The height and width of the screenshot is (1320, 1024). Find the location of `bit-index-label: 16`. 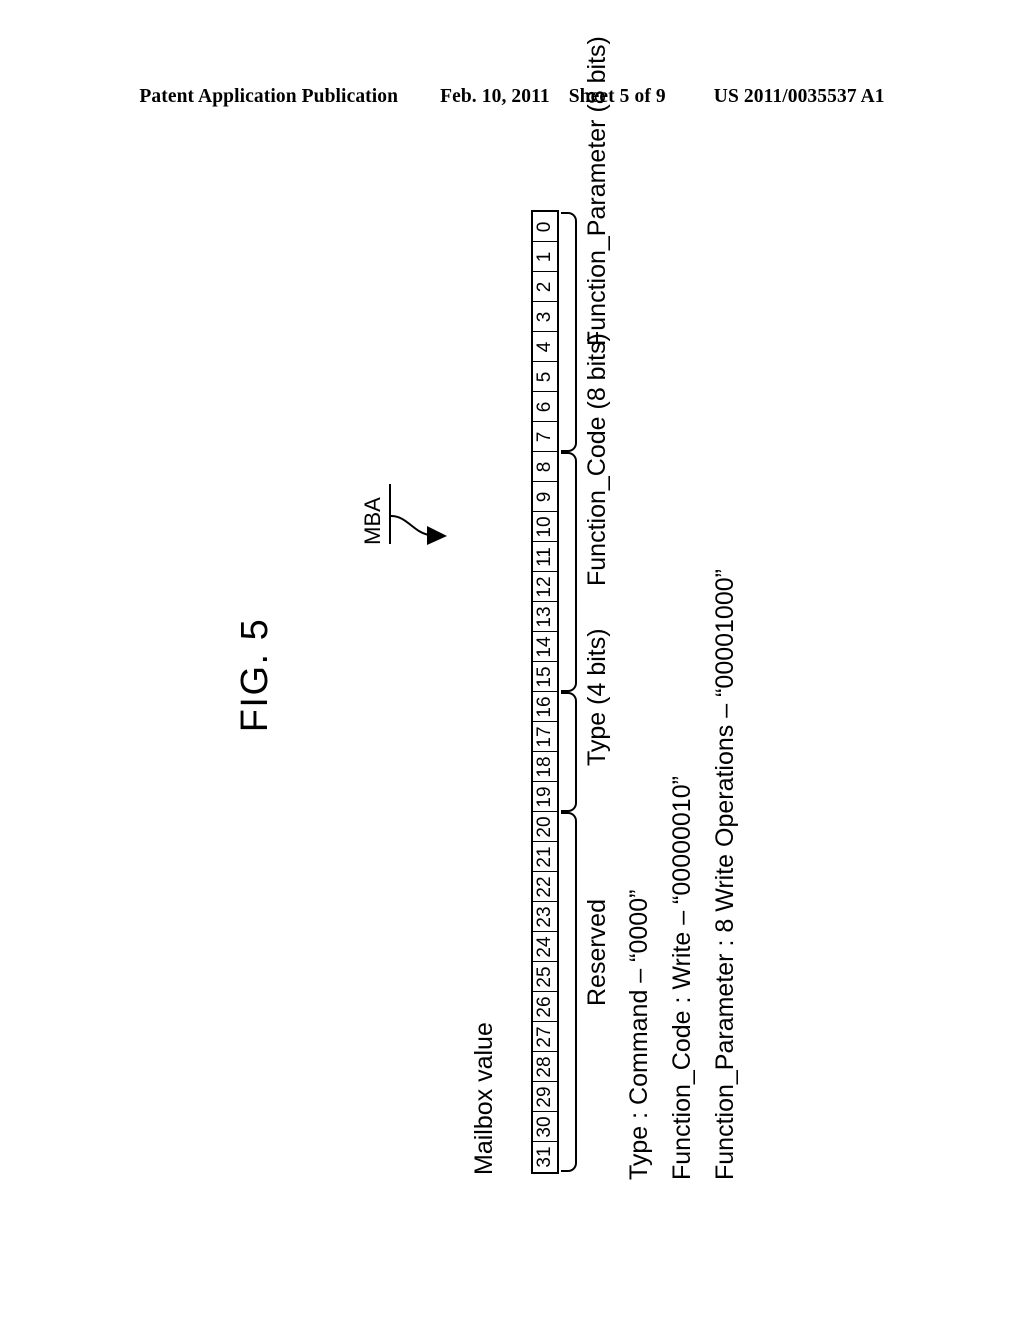

bit-index-label: 16 is located at coordinates (544, 706).